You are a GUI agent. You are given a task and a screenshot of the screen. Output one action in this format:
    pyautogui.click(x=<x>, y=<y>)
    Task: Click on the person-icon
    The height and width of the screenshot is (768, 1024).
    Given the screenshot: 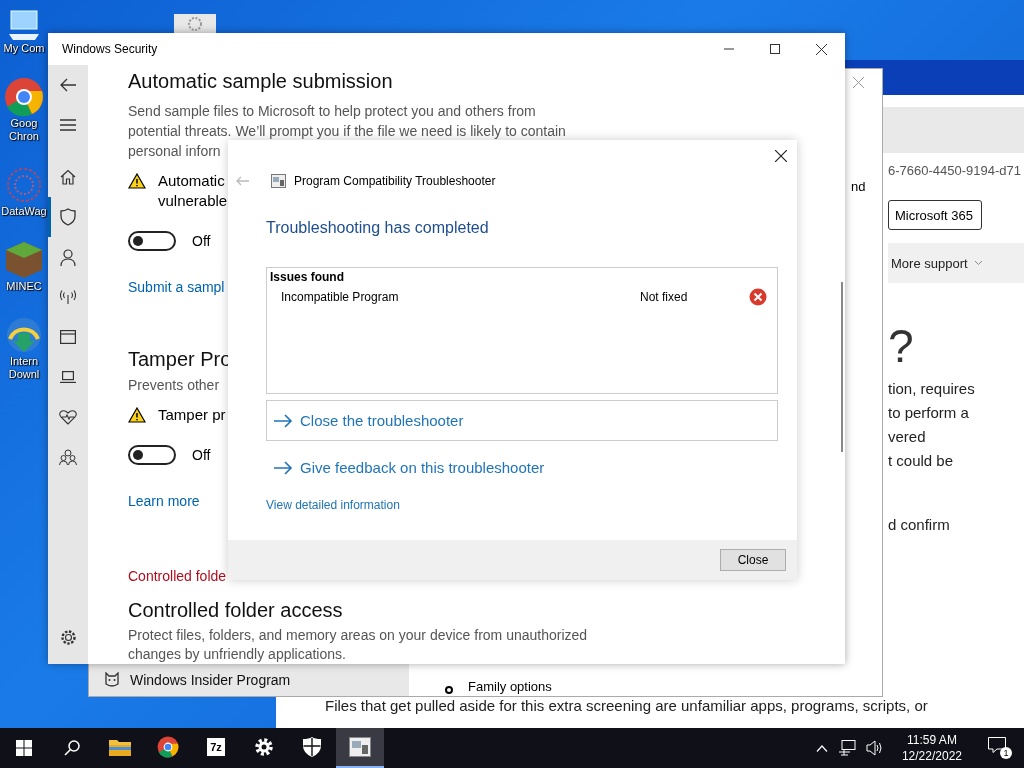 What is the action you would take?
    pyautogui.click(x=68, y=257)
    